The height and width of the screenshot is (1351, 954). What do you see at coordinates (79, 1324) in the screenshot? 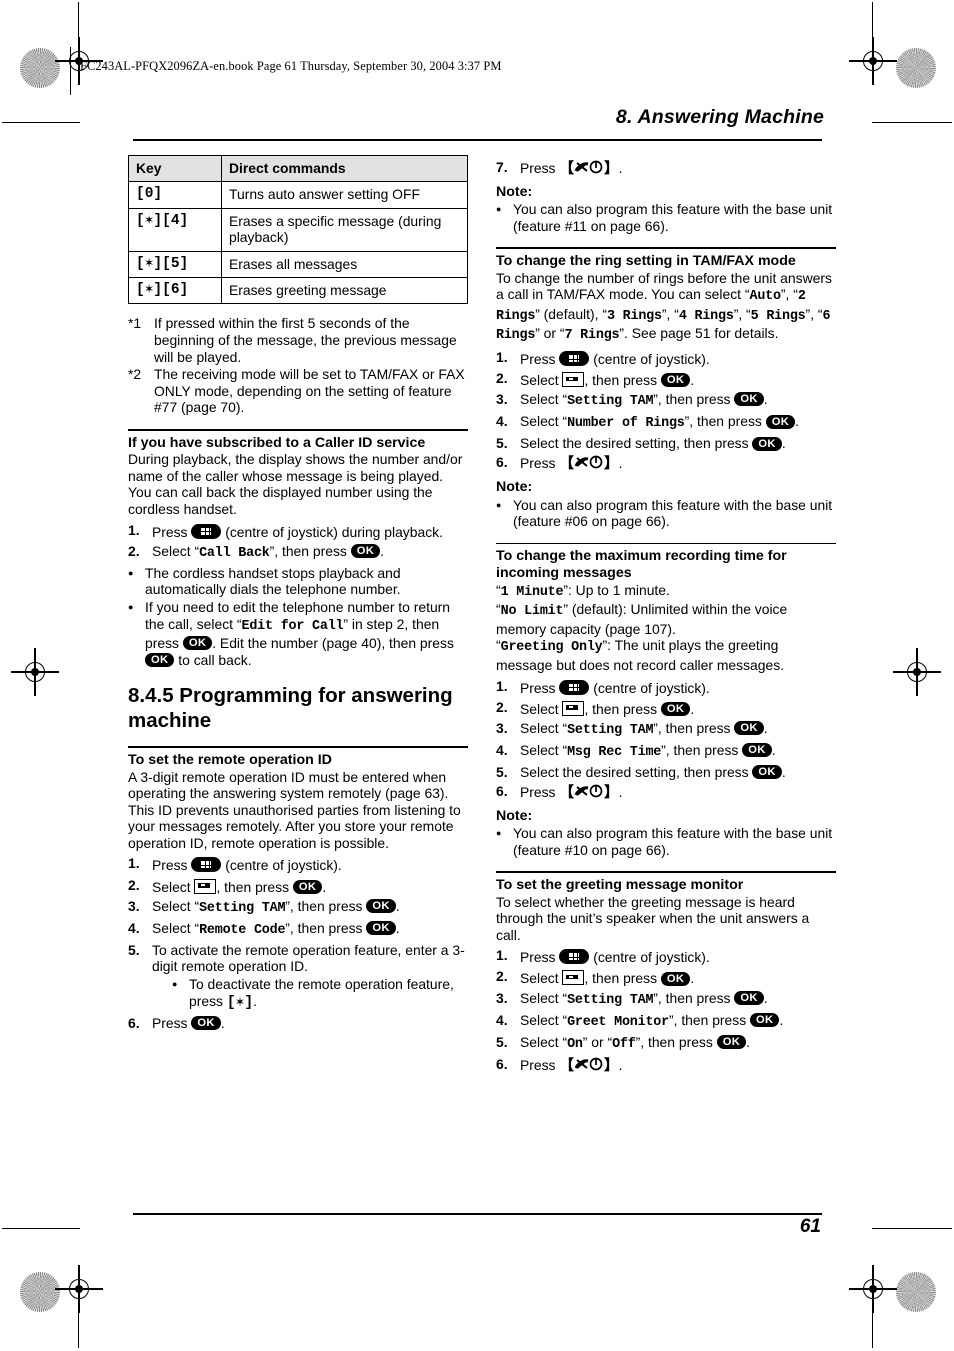
I see `crop-line-bottom-left-v` at bounding box center [79, 1324].